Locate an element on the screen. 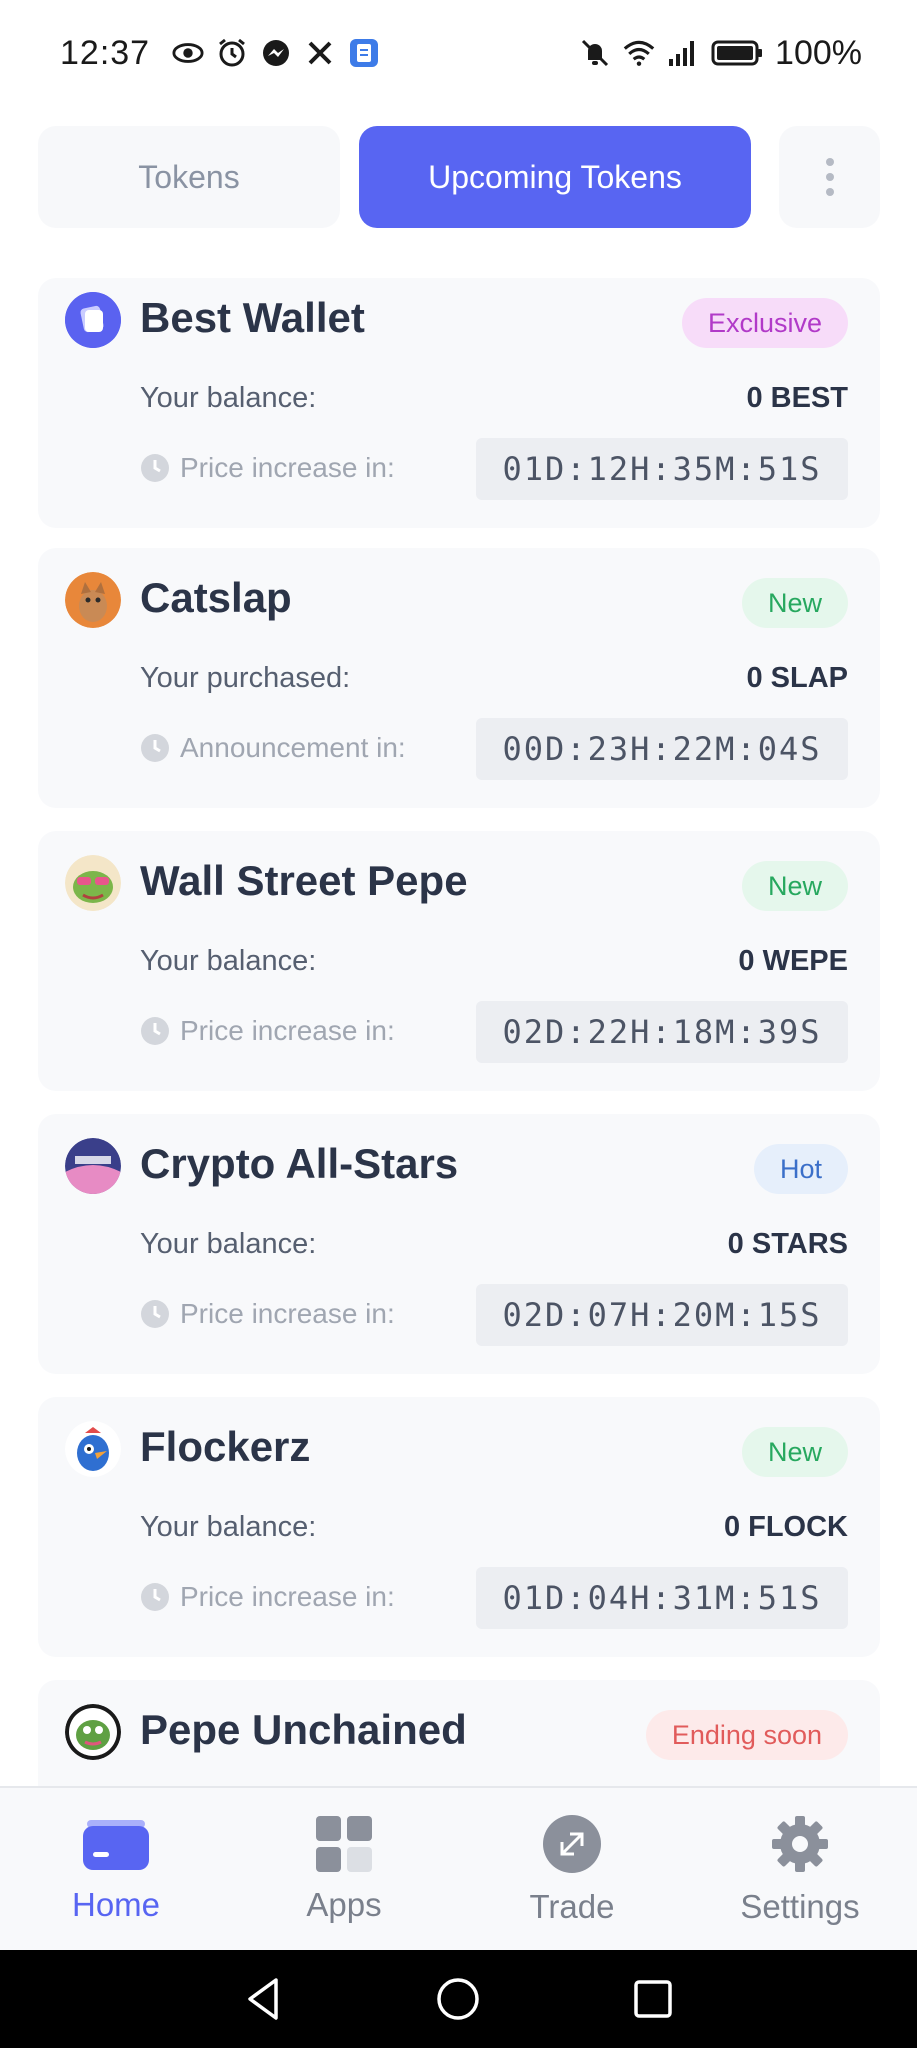  status-badge: Ending soon is located at coordinates (746, 1735).